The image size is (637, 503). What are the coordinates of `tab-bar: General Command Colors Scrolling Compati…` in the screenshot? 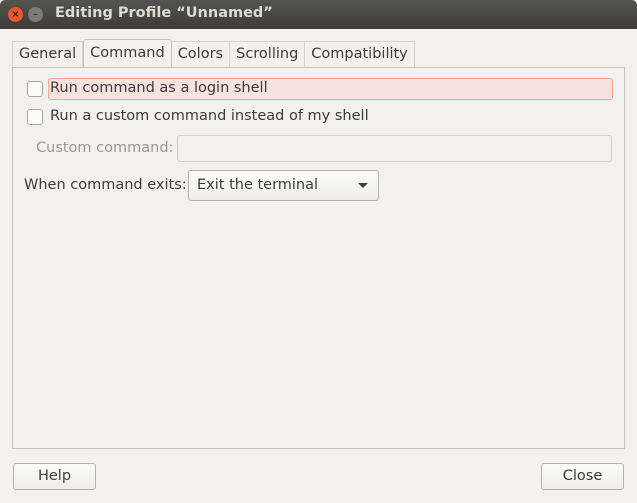 It's located at (213, 53).